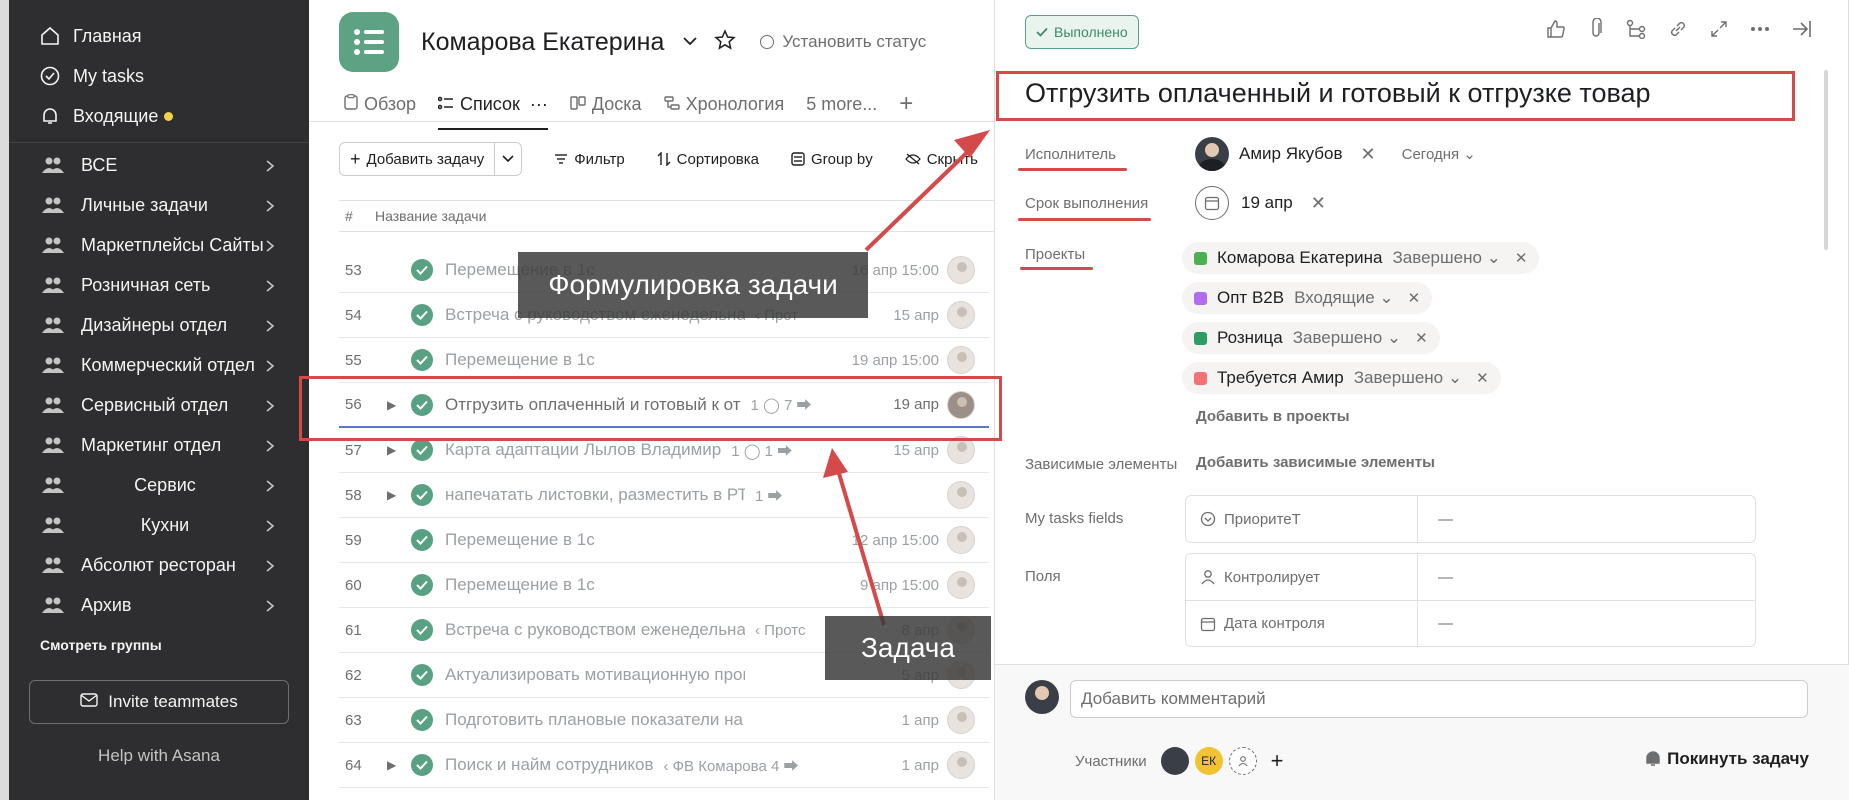 The width and height of the screenshot is (1849, 800). Describe the element at coordinates (159, 405) in the screenshot. I see `sidebar-team-item: Сервисный отдел` at that location.